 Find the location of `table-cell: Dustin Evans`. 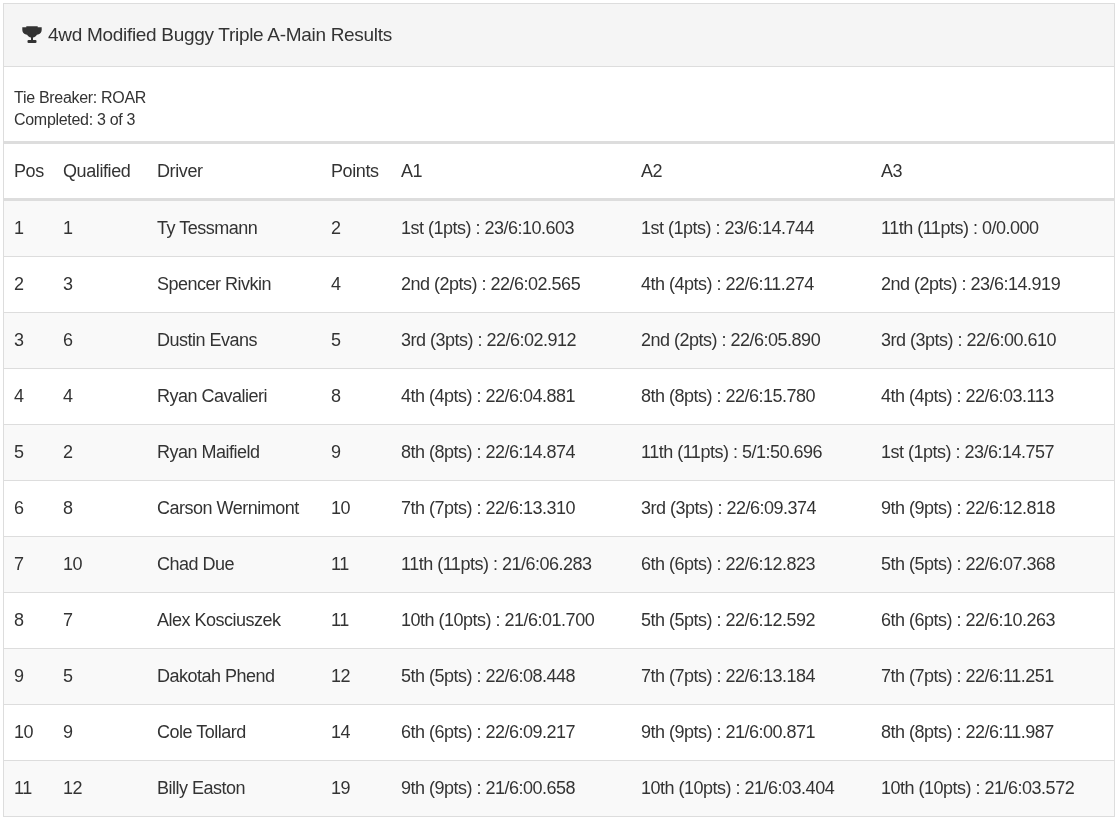

table-cell: Dustin Evans is located at coordinates (234, 340).